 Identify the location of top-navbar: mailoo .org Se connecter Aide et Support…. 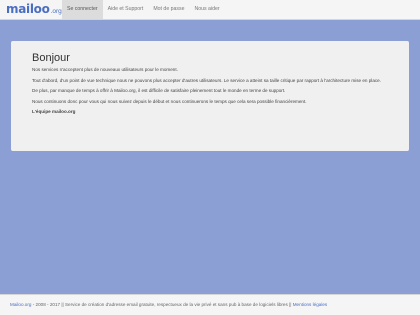
(210, 10).